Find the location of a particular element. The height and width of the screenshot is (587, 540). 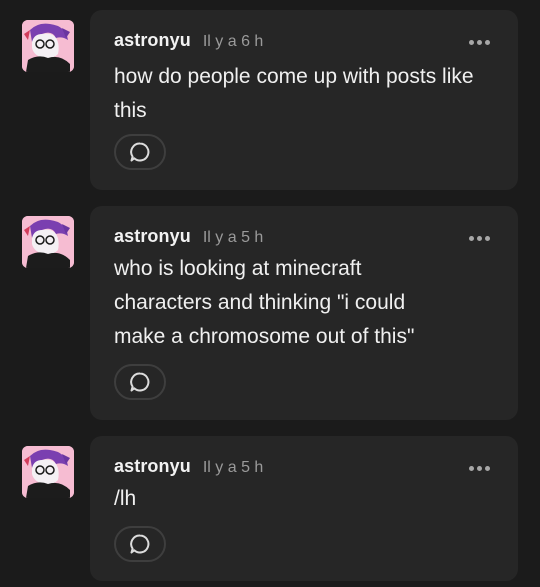

comment-header: astronyu Il y a 6 h is located at coordinates (188, 42).